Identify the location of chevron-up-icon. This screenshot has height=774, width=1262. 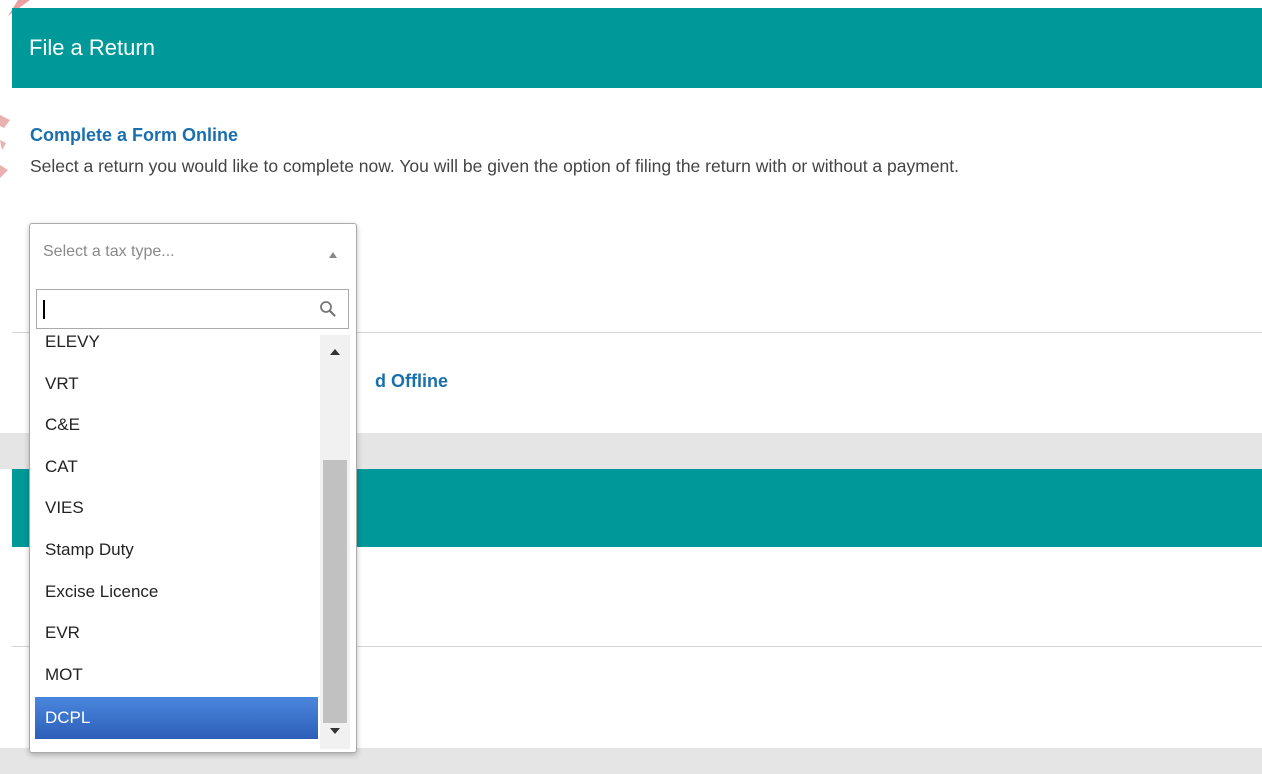
(333, 255).